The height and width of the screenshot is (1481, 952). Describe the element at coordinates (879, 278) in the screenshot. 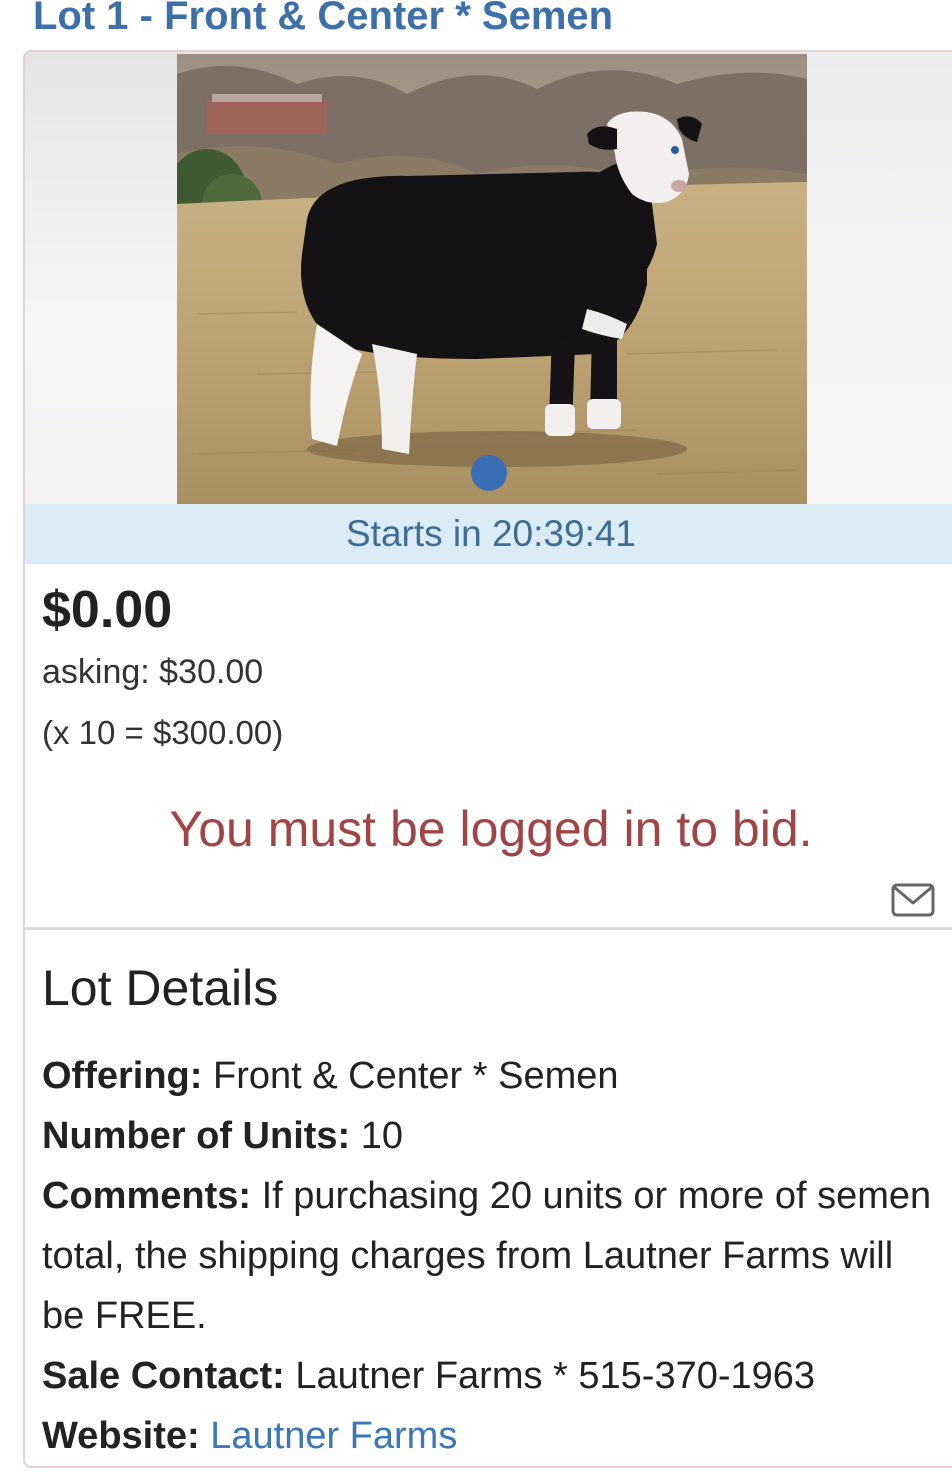

I see `photo-backdrop-right` at that location.